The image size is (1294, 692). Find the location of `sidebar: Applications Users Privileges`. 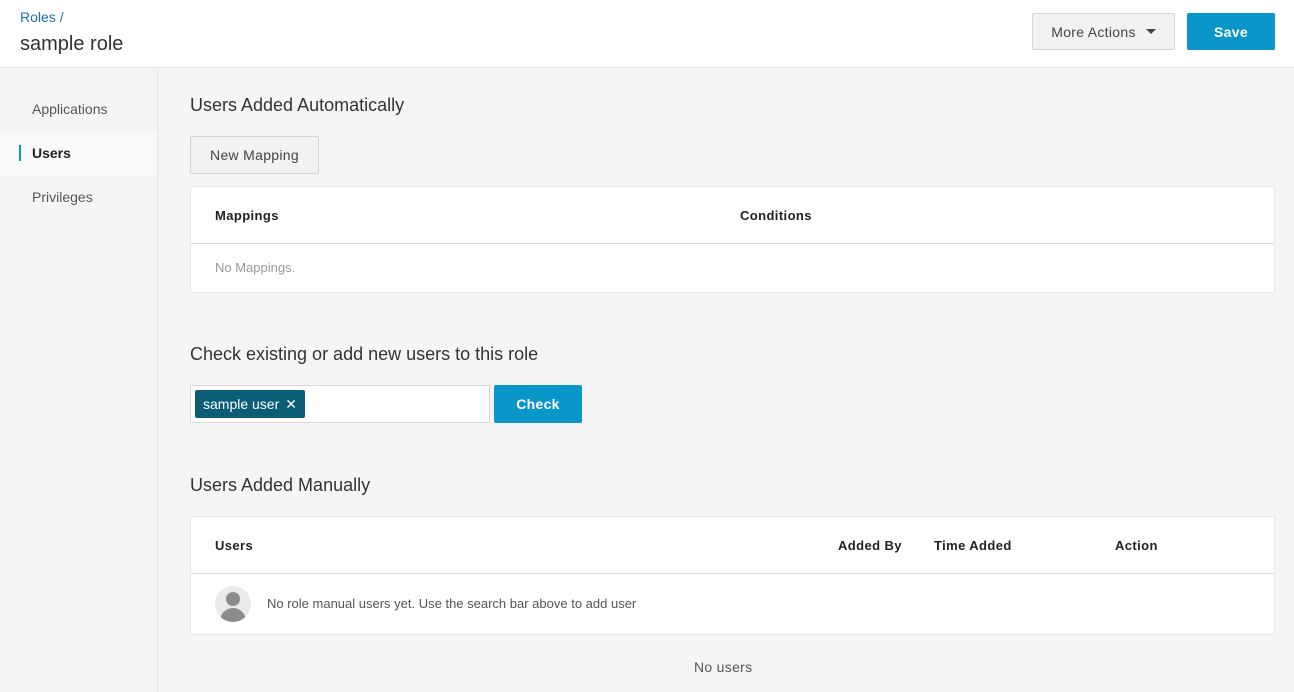

sidebar: Applications Users Privileges is located at coordinates (79, 380).